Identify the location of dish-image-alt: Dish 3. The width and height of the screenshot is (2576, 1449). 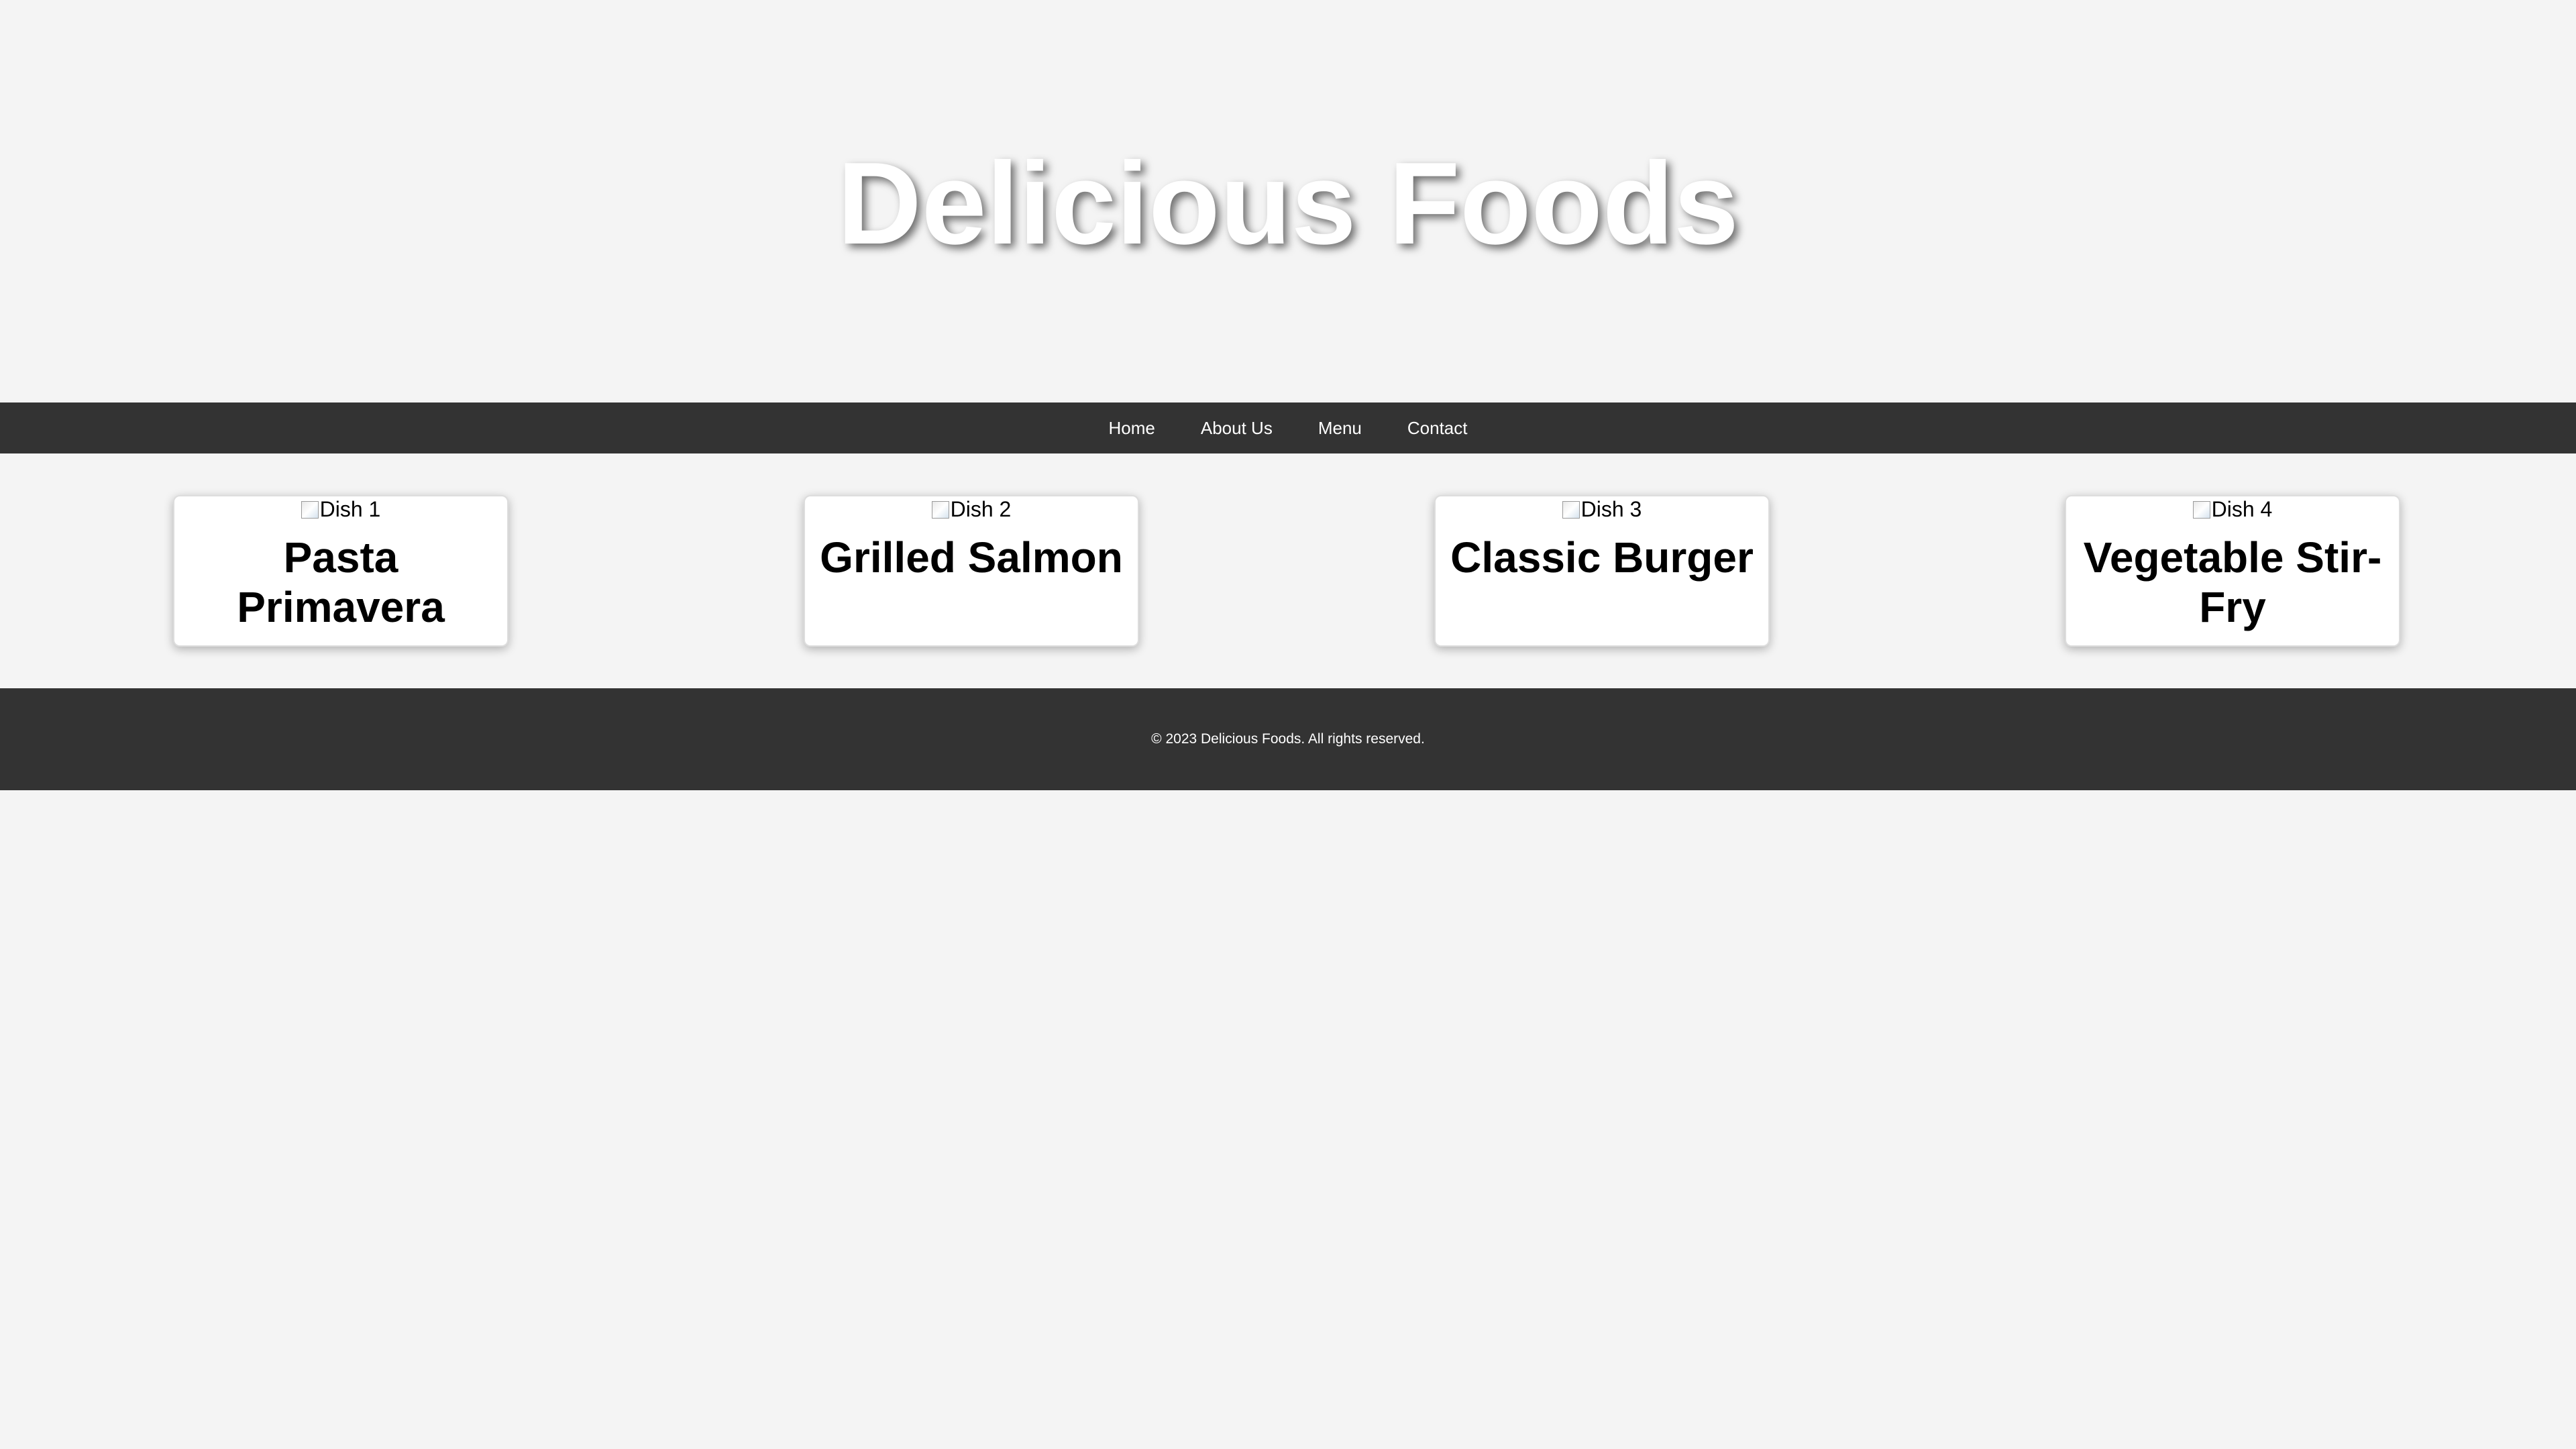
(1611, 509).